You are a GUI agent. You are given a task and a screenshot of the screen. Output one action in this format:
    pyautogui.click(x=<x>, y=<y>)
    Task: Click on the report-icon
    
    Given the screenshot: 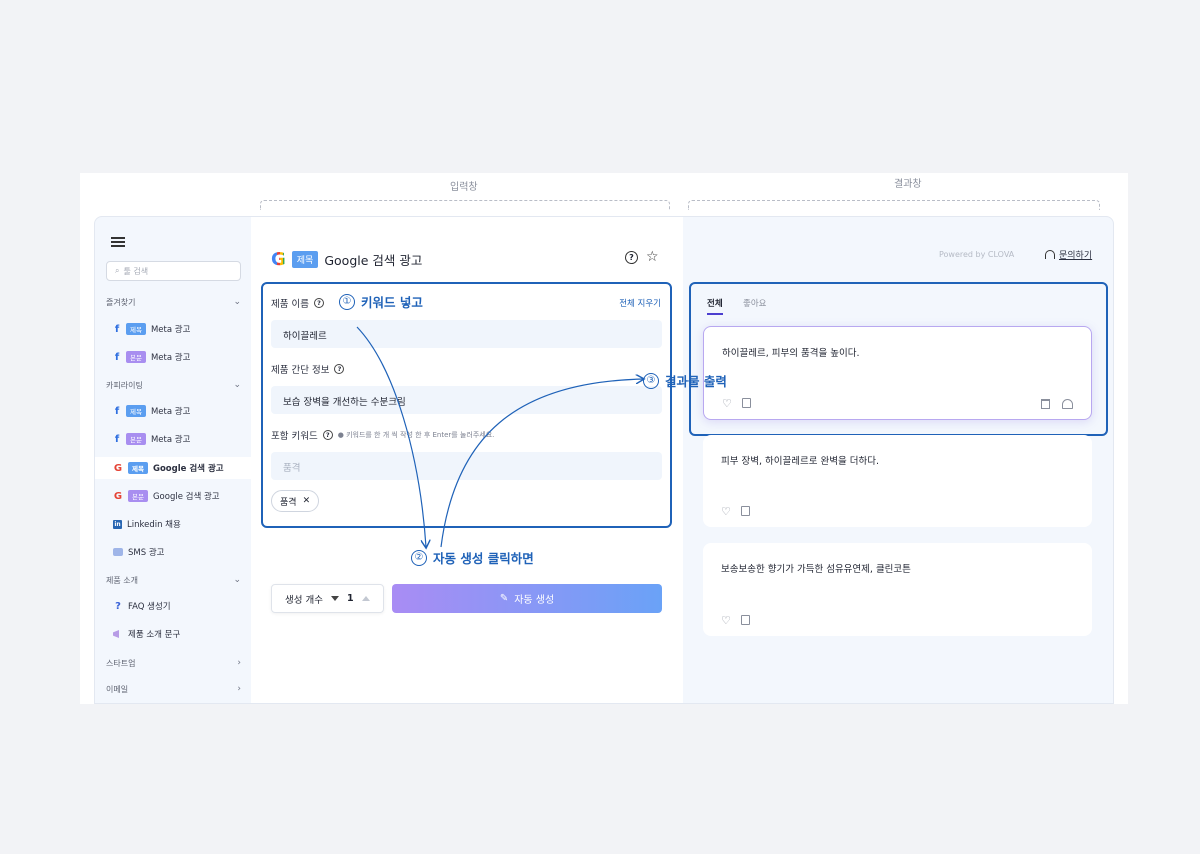 What is the action you would take?
    pyautogui.click(x=1067, y=404)
    